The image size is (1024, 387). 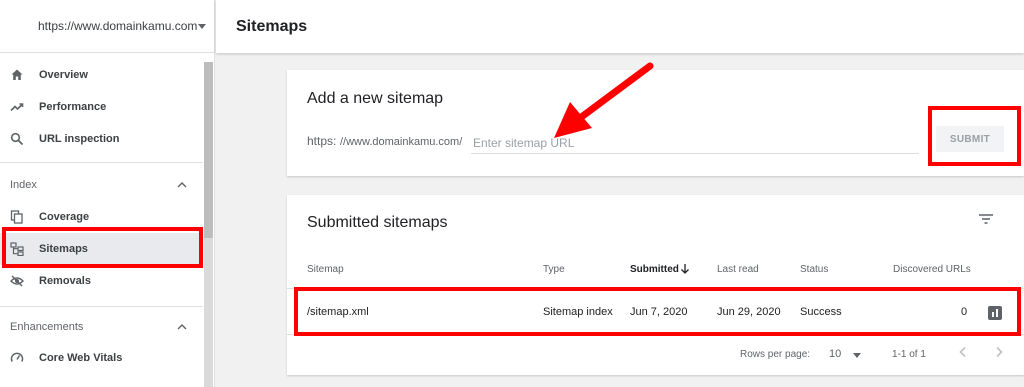 I want to click on sitemap-url-input, so click(x=693, y=143).